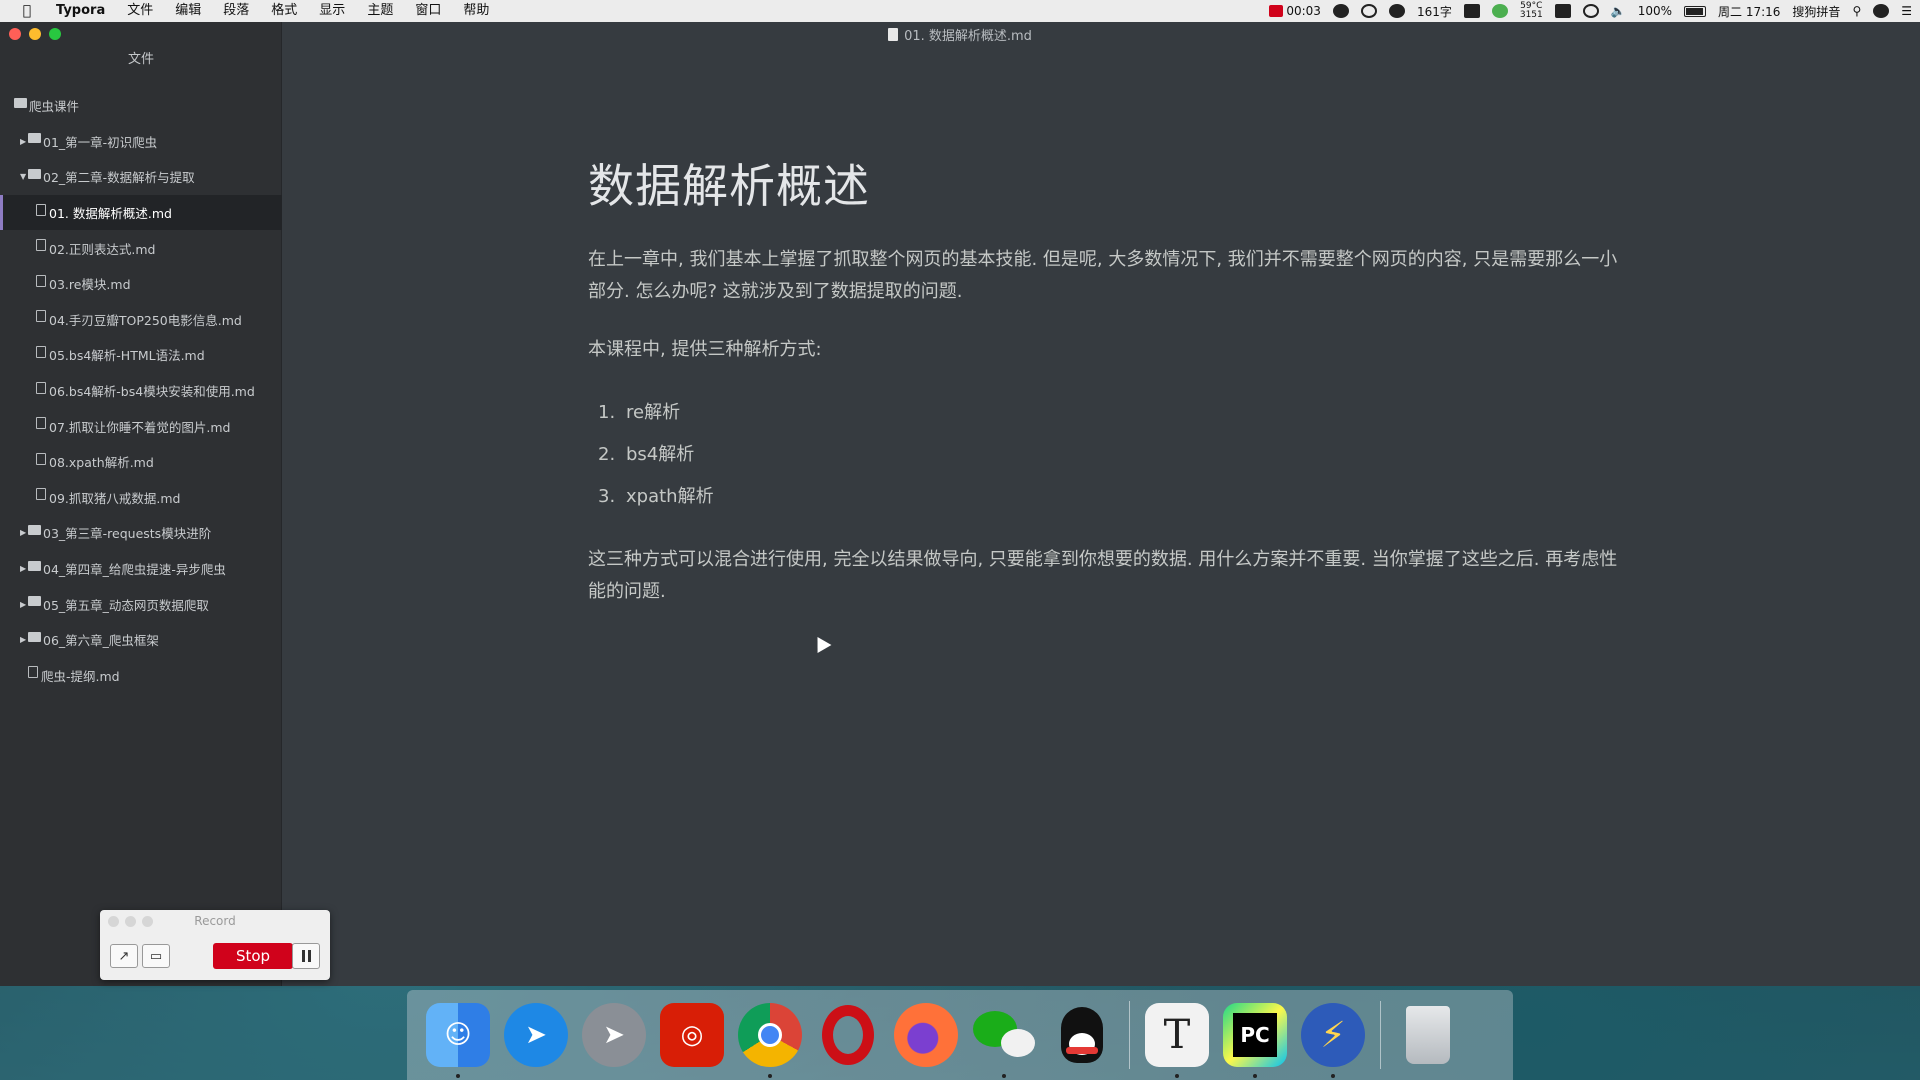 The height and width of the screenshot is (1080, 1920). I want to click on memory-icon, so click(1562, 11).